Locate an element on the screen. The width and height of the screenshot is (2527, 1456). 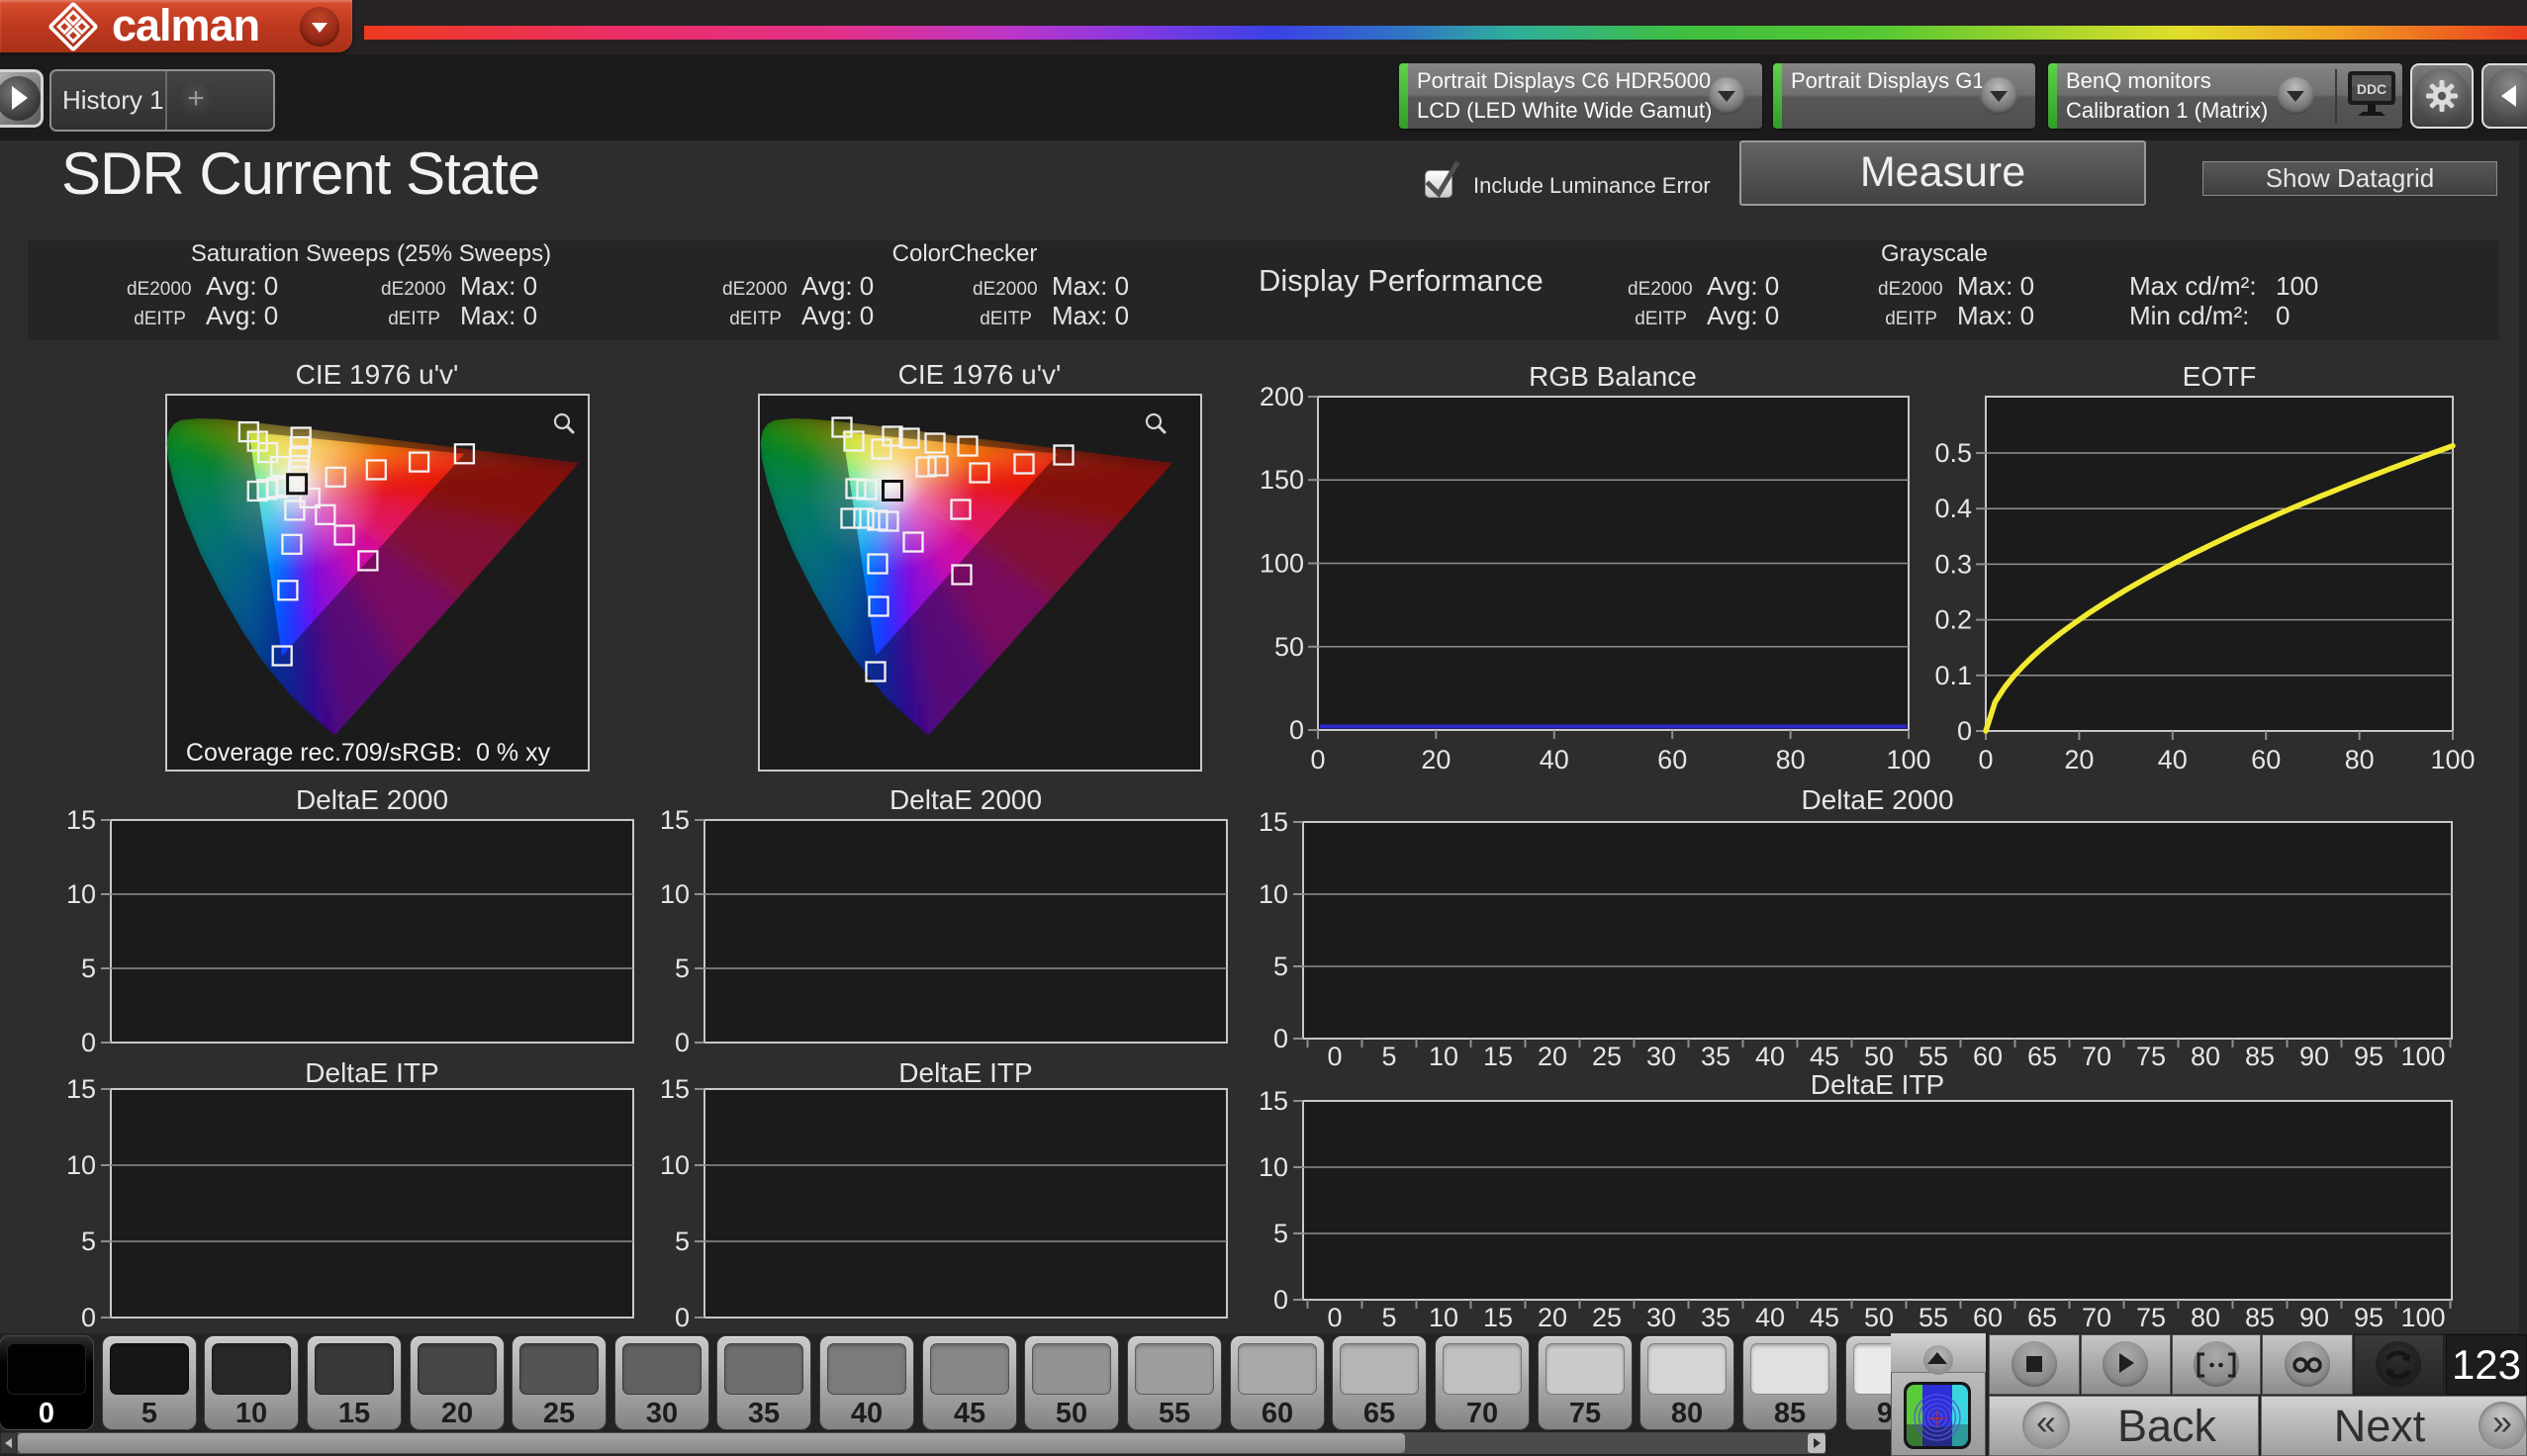
svg-text: 200 is located at coordinates (1282, 396).